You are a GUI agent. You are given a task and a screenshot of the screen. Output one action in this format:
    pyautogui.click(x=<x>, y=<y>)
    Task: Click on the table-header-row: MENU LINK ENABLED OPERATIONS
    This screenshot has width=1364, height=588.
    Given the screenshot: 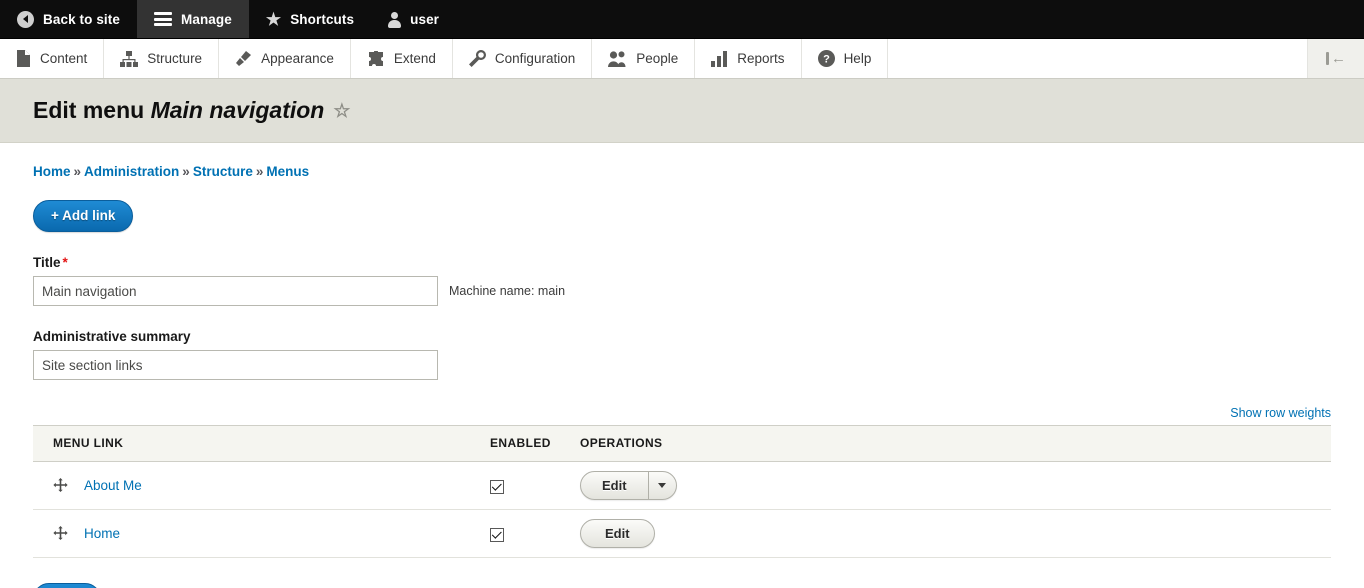 What is the action you would take?
    pyautogui.click(x=682, y=443)
    